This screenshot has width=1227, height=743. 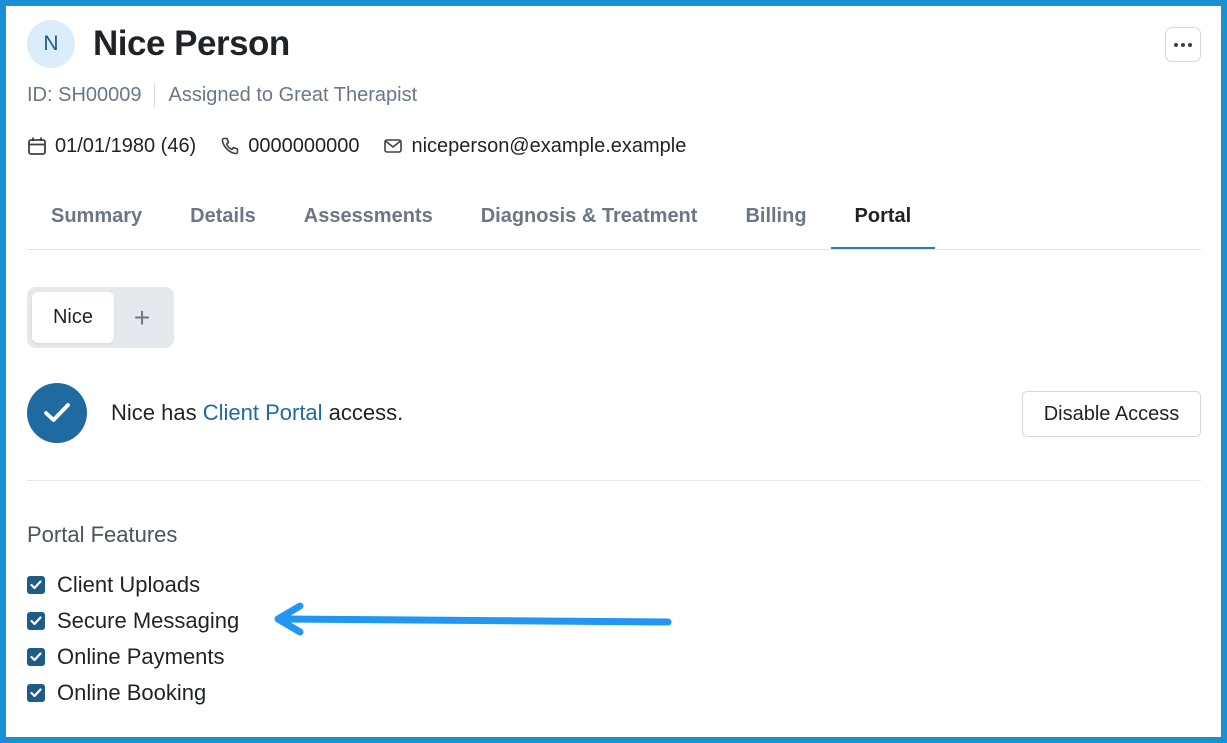 I want to click on feature-online-payments: Online Payments, so click(x=133, y=657).